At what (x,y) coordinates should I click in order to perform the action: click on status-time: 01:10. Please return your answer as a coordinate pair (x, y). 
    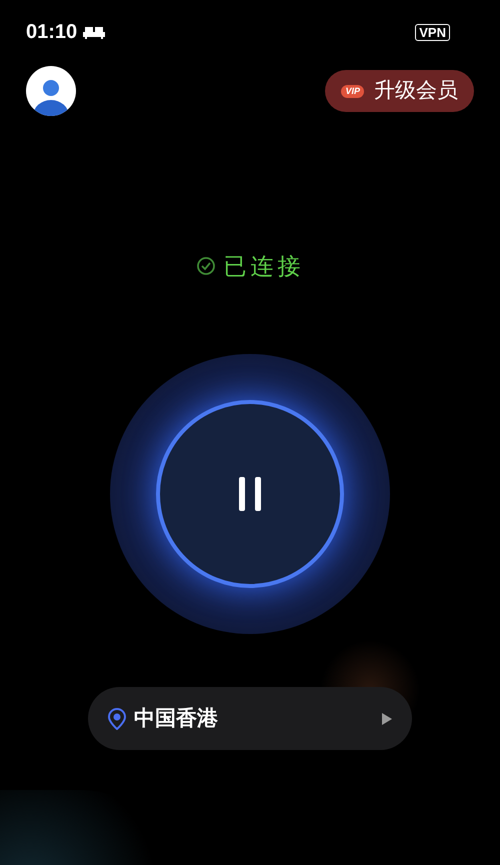
    Looking at the image, I should click on (52, 32).